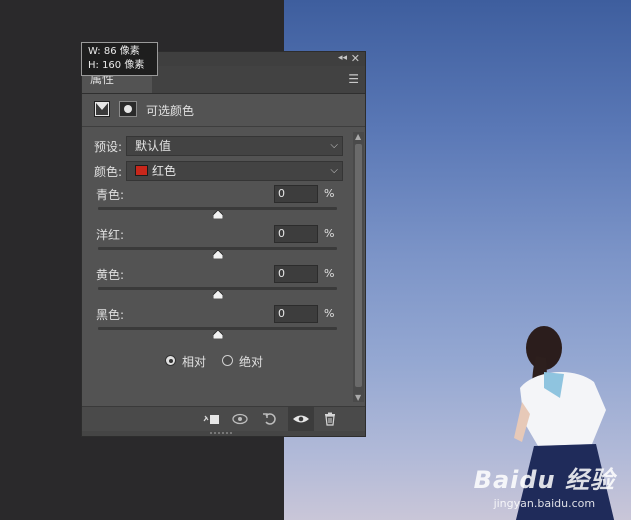 This screenshot has height=520, width=631. I want to click on watermark-url: jingyan.baidu.com, so click(544, 503).